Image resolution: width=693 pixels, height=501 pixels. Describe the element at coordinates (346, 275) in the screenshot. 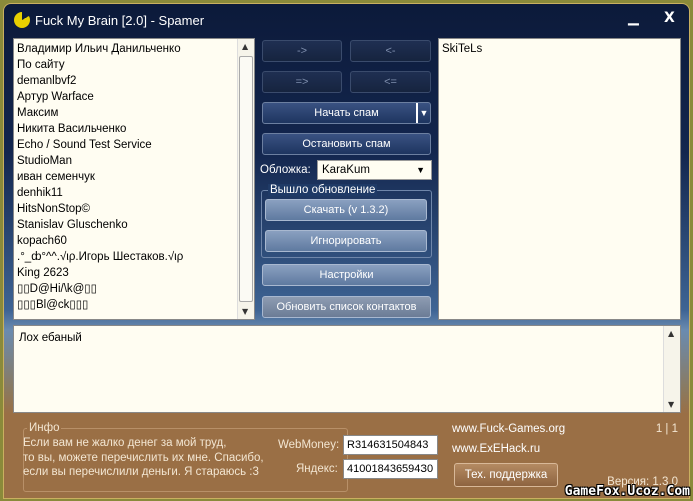

I see `settings-button: Настройки` at that location.